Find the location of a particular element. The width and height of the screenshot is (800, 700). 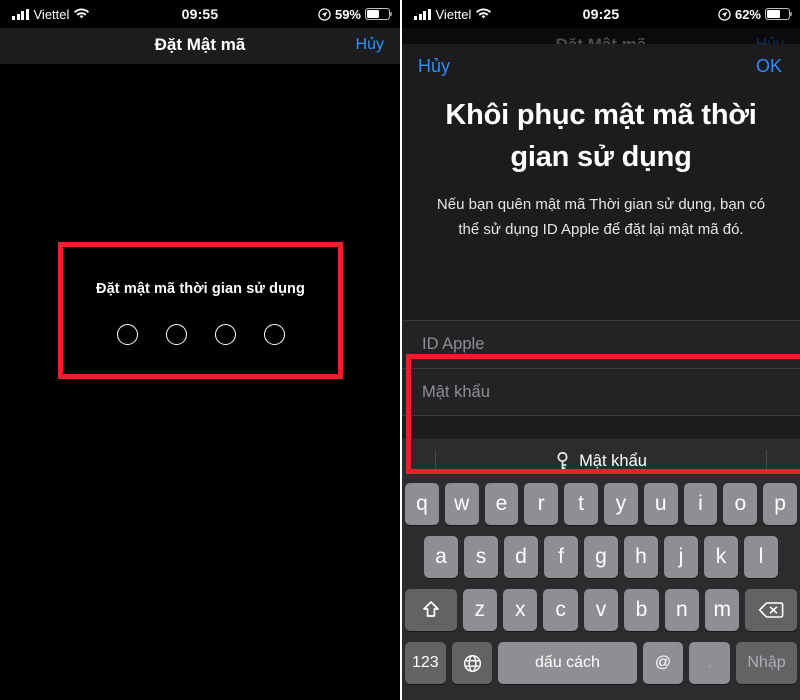

key-w: w is located at coordinates (461, 504).